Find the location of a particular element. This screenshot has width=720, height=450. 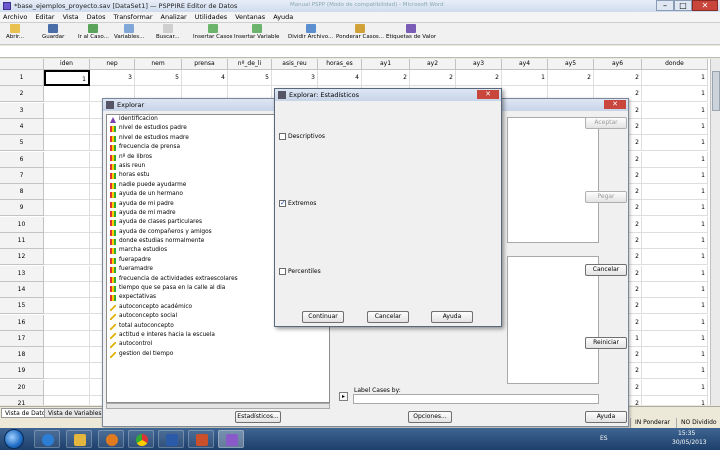

row-number: 16 is located at coordinates (22, 322).